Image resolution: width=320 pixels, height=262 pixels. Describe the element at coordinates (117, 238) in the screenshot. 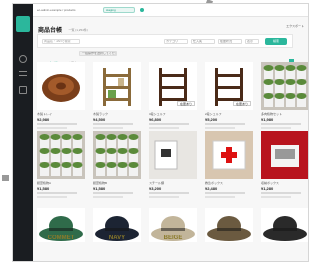

I see `product-image-label: NAVY` at that location.